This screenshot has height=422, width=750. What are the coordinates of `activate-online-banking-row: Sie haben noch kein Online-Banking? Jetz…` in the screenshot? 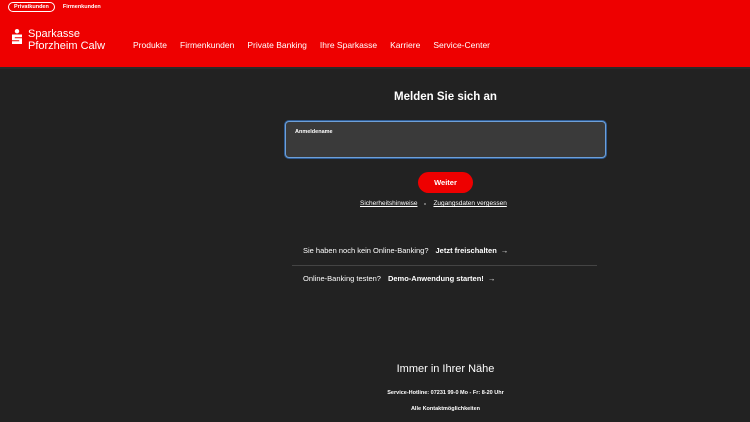 It's located at (405, 250).